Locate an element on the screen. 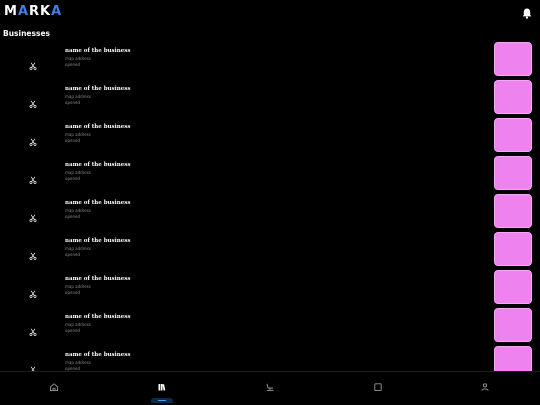  active-tab-indicator is located at coordinates (162, 400).